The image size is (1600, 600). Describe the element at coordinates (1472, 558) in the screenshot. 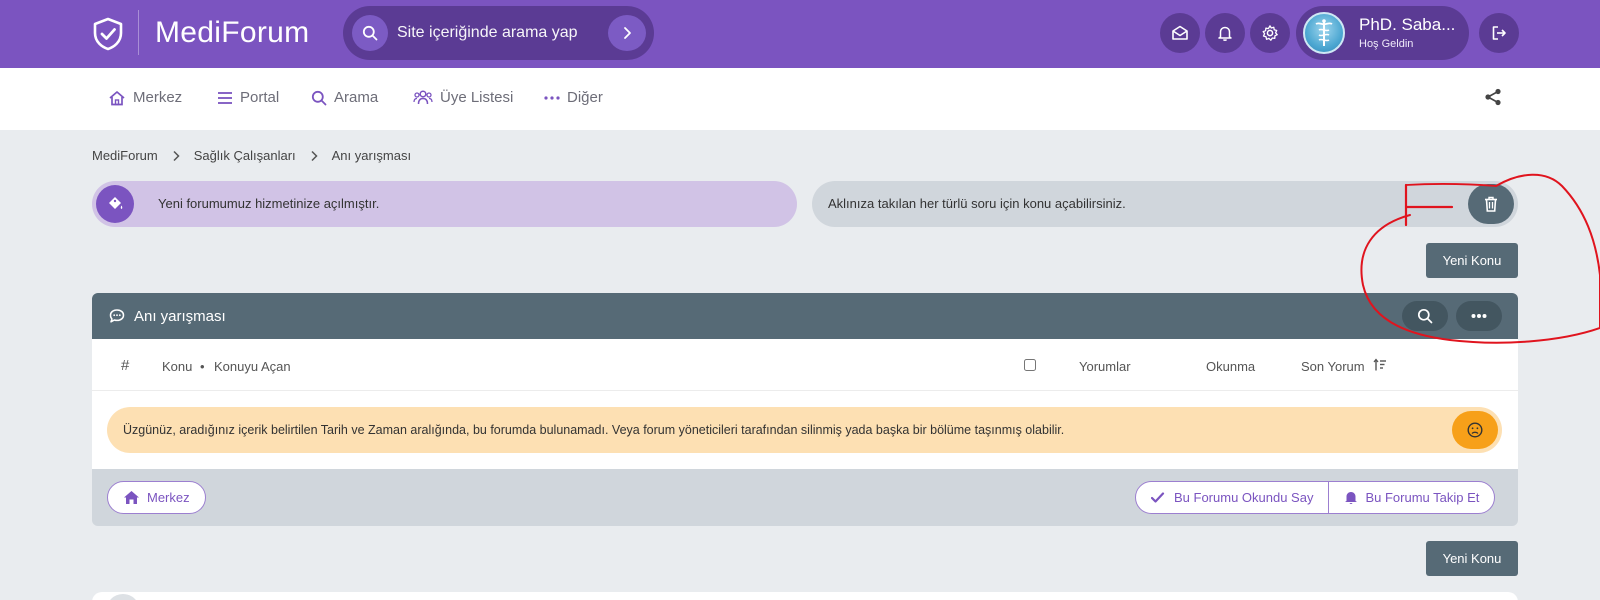

I see `new-topic-button-bottom: Yeni Konu` at that location.